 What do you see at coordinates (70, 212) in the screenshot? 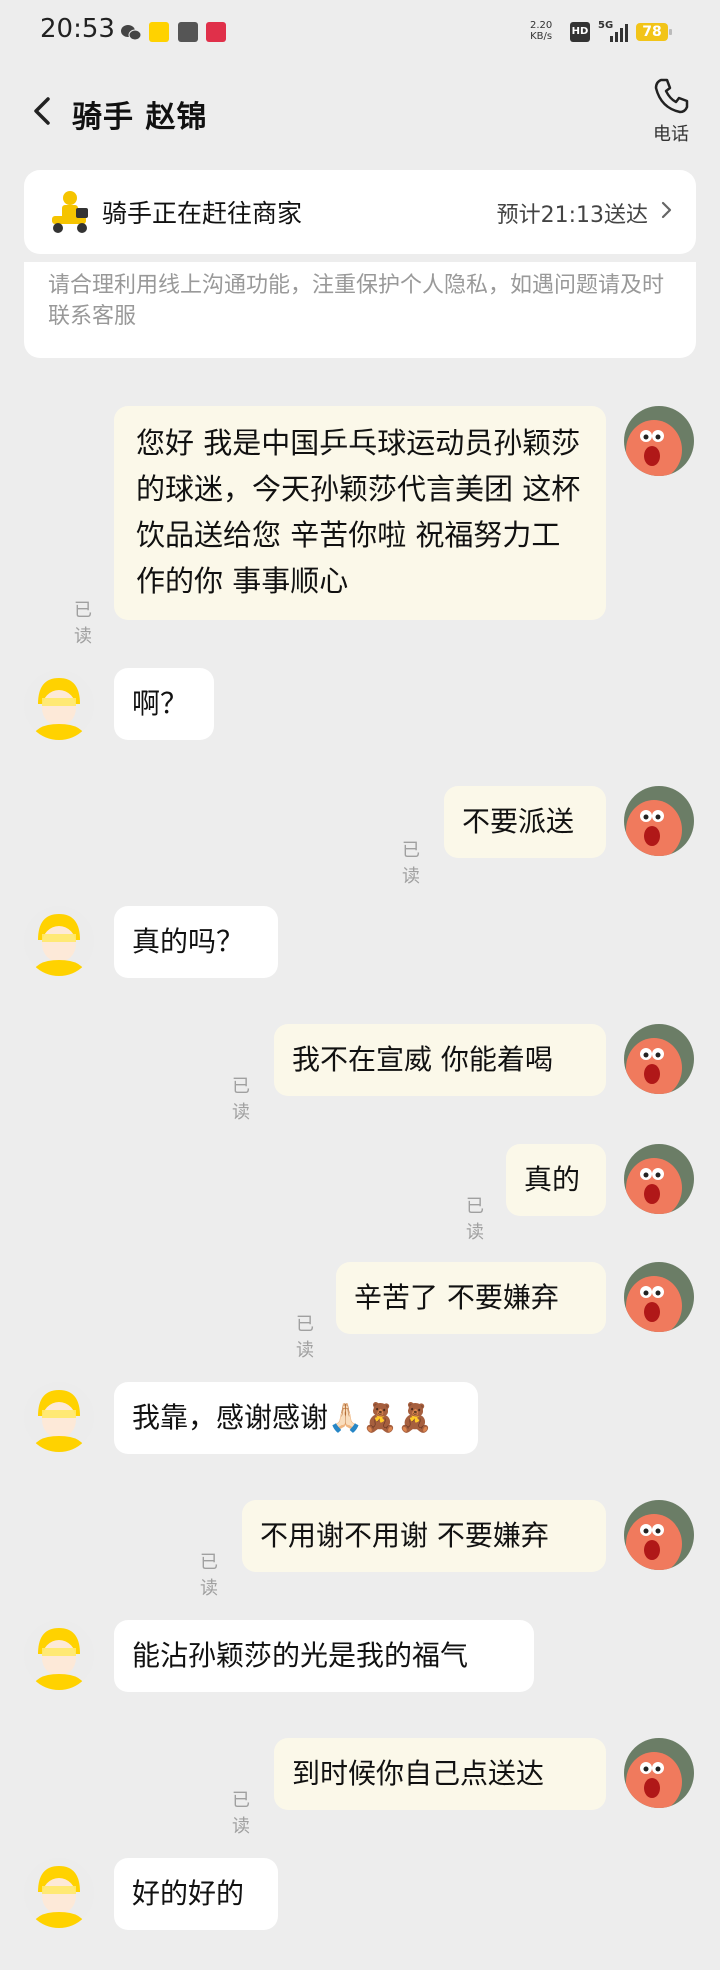
I see `scooter-icon` at bounding box center [70, 212].